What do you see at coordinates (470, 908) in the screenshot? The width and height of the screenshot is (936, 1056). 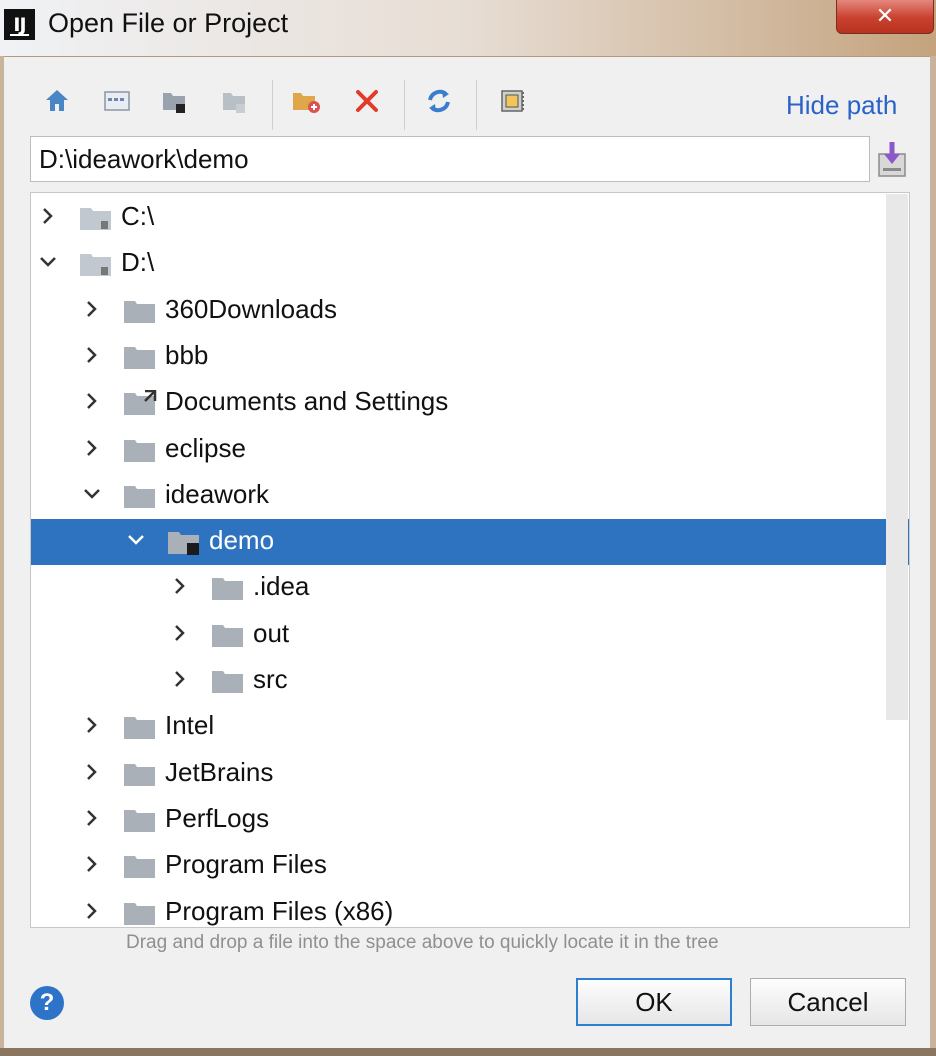 I see `tree-row: Program Files (x86)` at bounding box center [470, 908].